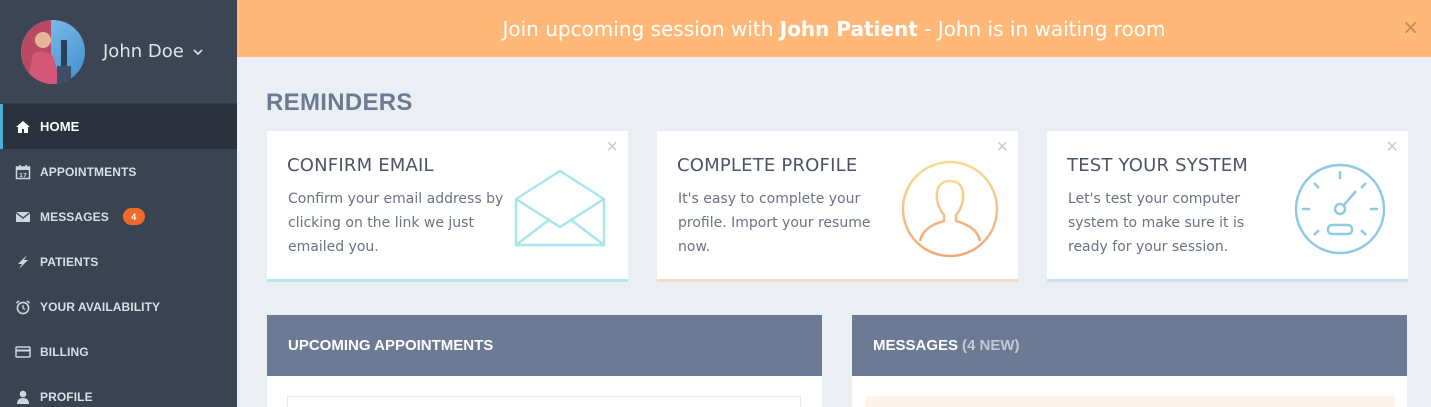 This screenshot has height=407, width=1431. I want to click on user-name: John Doe, so click(143, 51).